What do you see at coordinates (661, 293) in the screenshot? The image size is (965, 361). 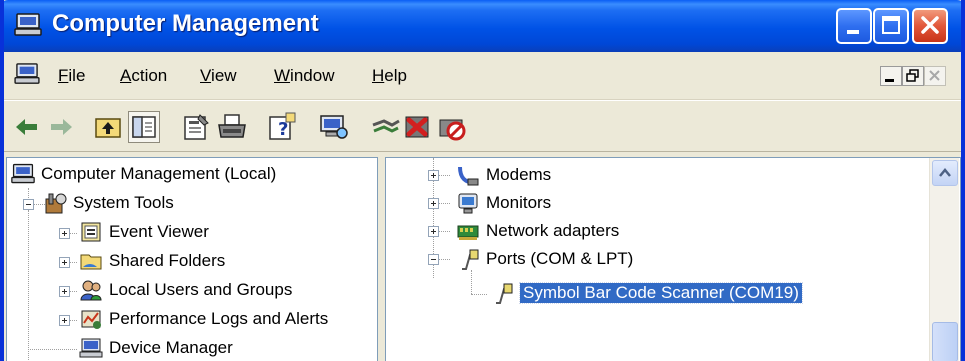 I see `tree-item-label: Symbol Bar Code Scanner (COM19)` at bounding box center [661, 293].